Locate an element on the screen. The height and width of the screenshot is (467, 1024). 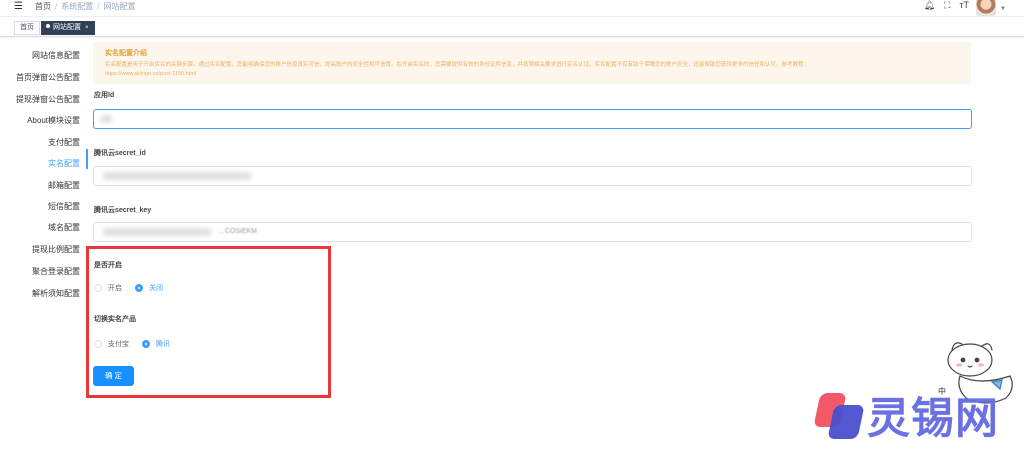
menu-item-sms: 短信配置 is located at coordinates (64, 206).